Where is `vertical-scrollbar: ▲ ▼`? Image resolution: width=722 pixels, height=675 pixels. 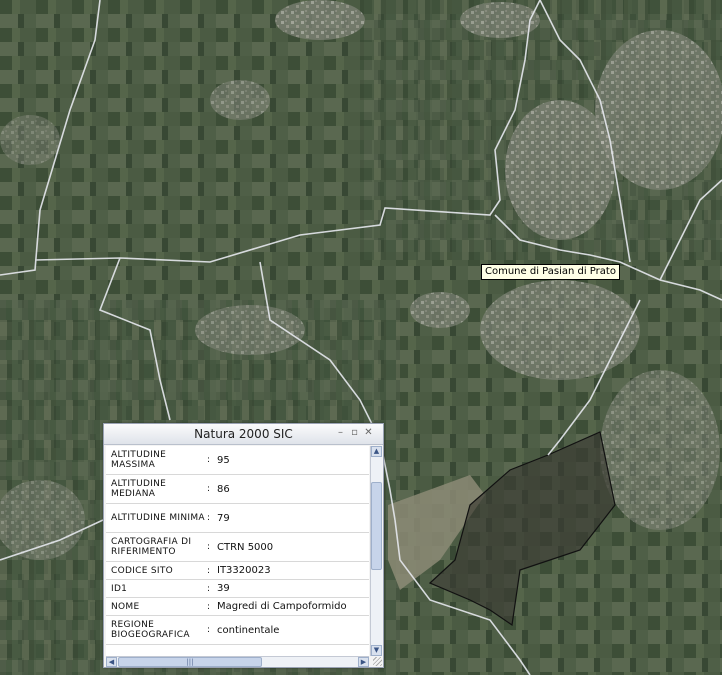
vertical-scrollbar: ▲ ▼ is located at coordinates (376, 551).